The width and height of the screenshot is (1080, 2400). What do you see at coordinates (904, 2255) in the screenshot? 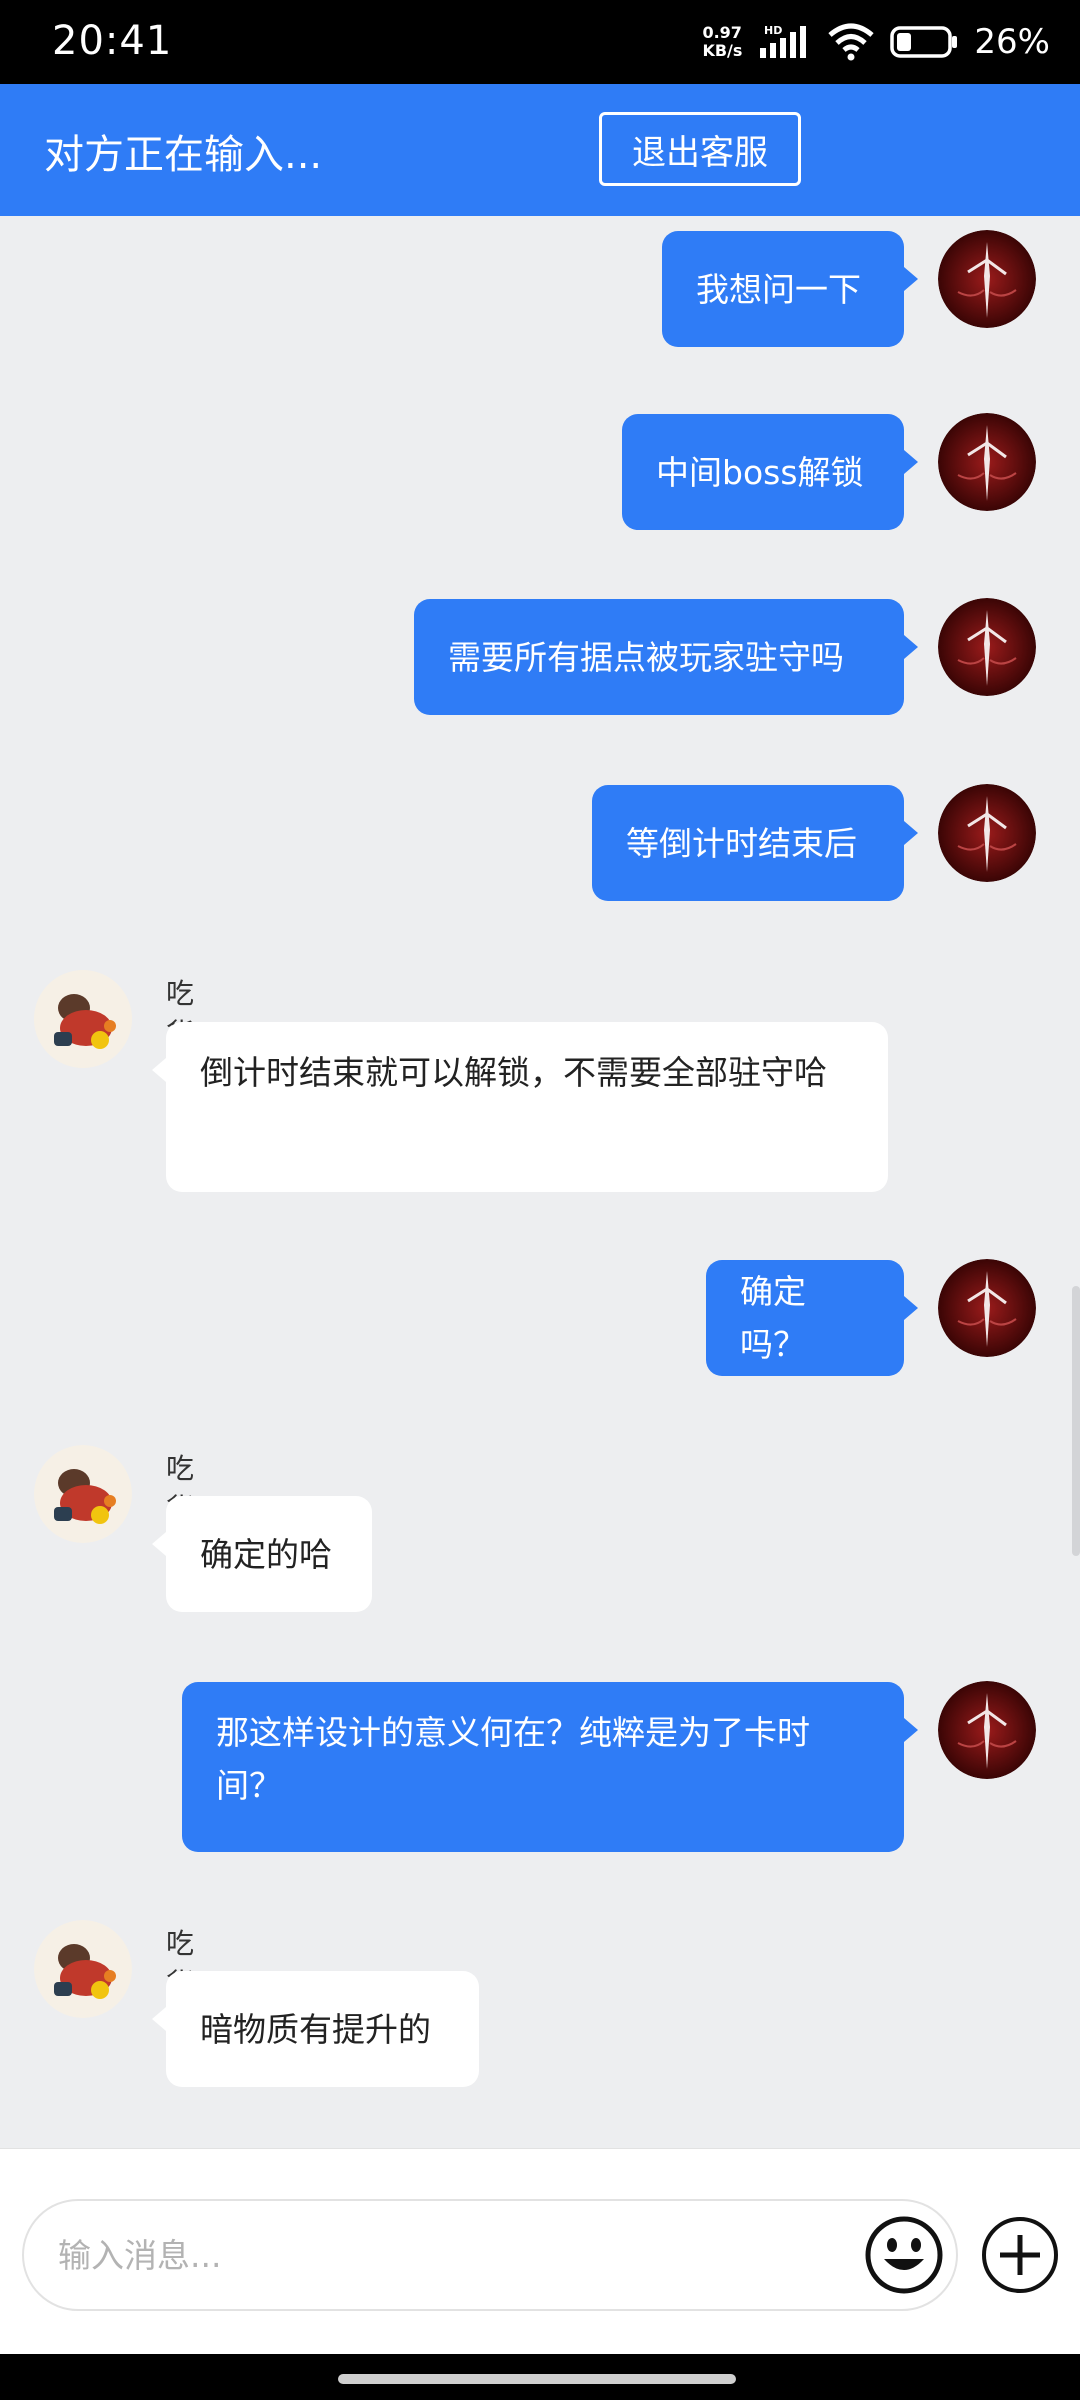
I see `emoji-icon` at bounding box center [904, 2255].